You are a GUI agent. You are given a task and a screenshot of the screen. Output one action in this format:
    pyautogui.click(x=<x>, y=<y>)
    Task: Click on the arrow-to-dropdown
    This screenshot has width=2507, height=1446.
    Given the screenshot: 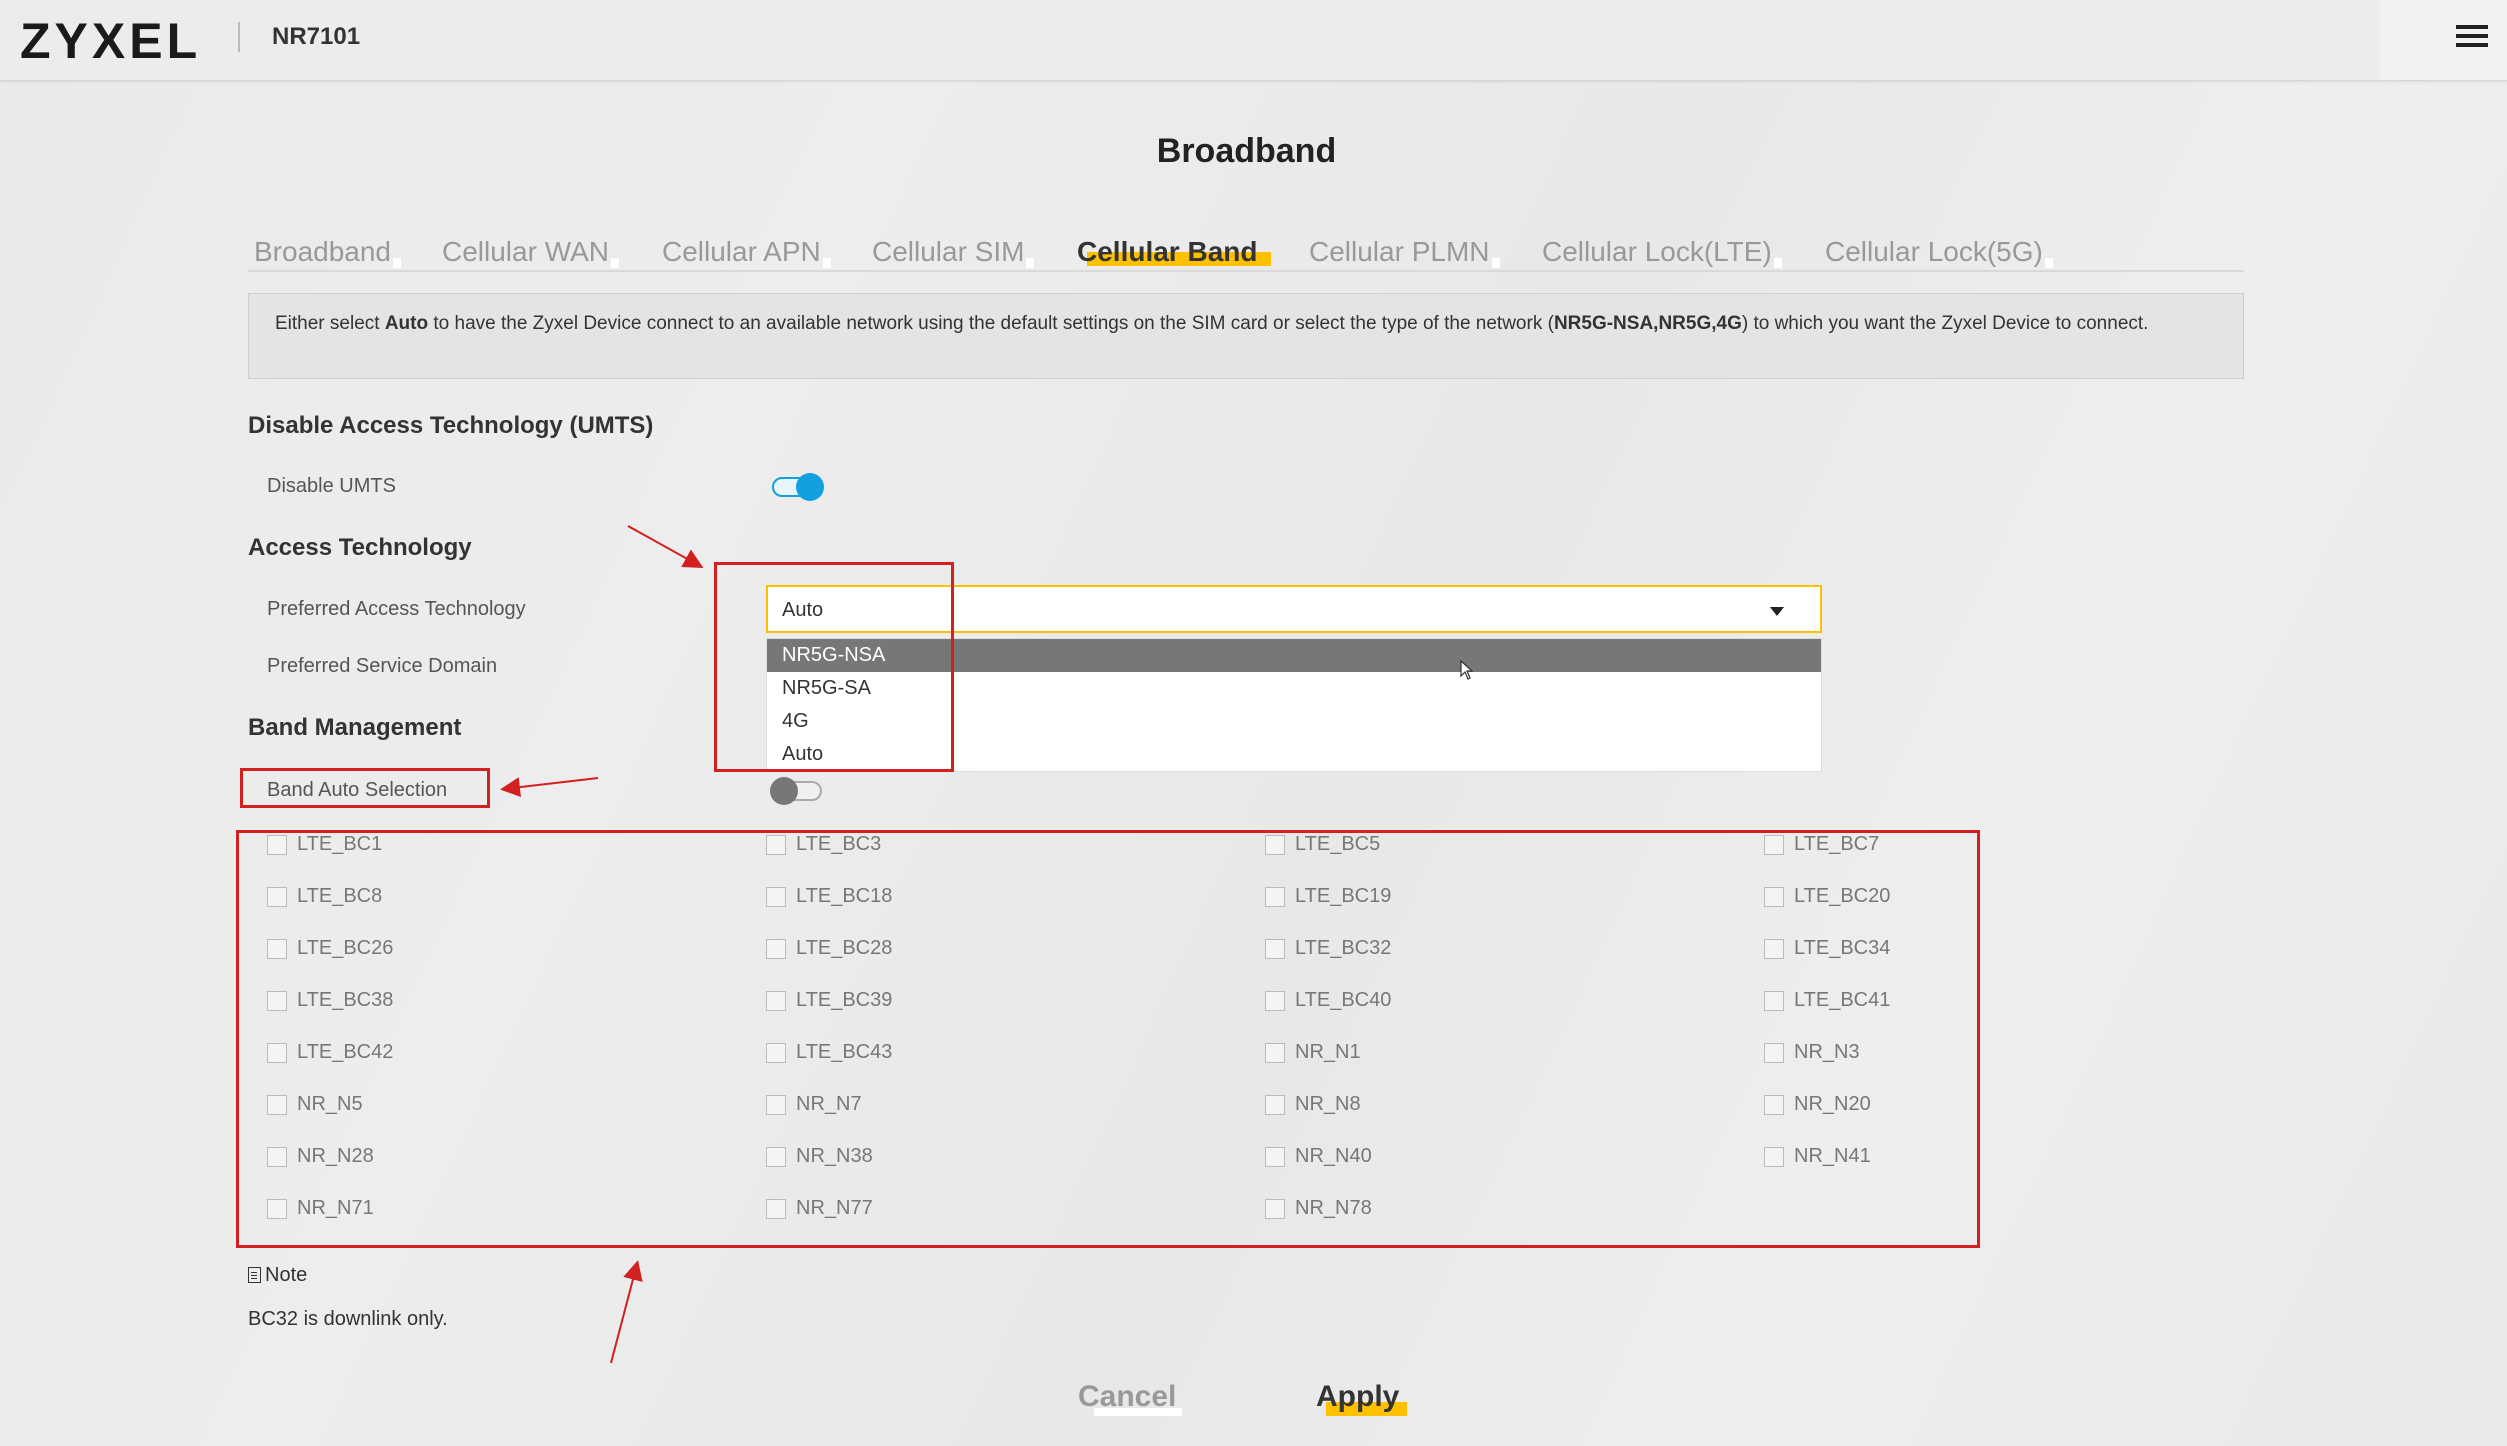 What is the action you would take?
    pyautogui.click(x=665, y=546)
    